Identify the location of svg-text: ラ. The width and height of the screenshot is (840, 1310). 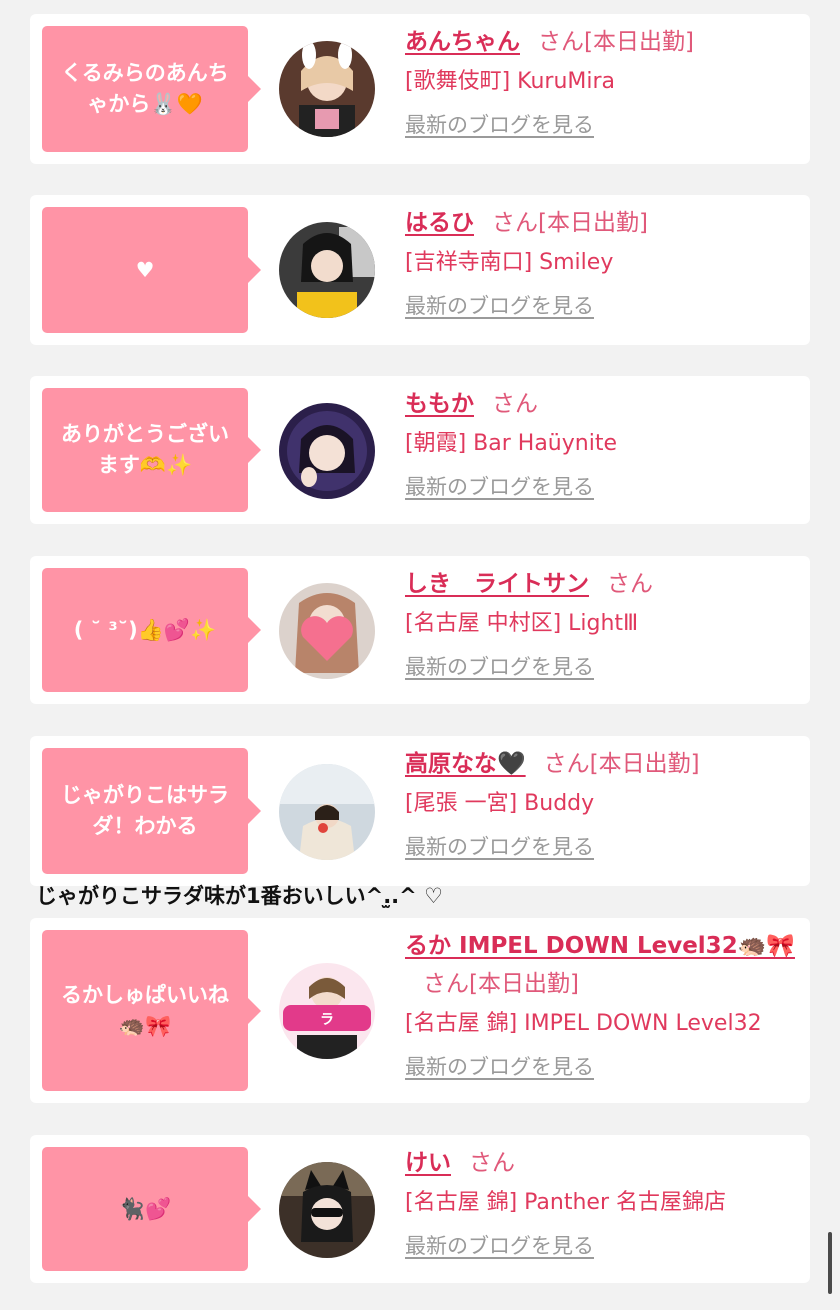
(327, 1020).